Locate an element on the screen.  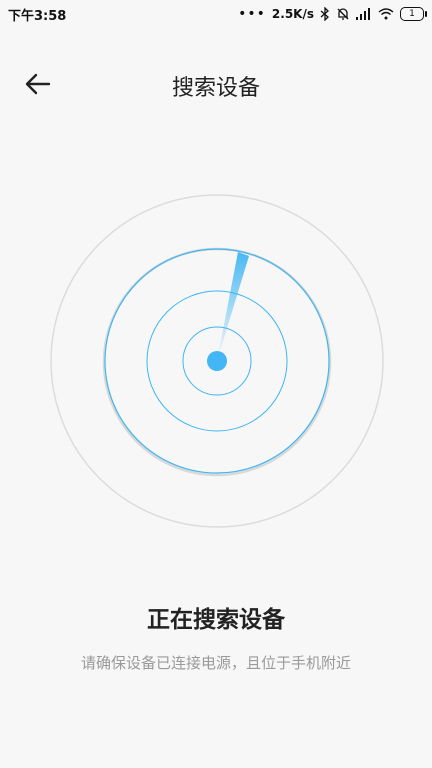
status-time: 下午3:58 is located at coordinates (37, 16).